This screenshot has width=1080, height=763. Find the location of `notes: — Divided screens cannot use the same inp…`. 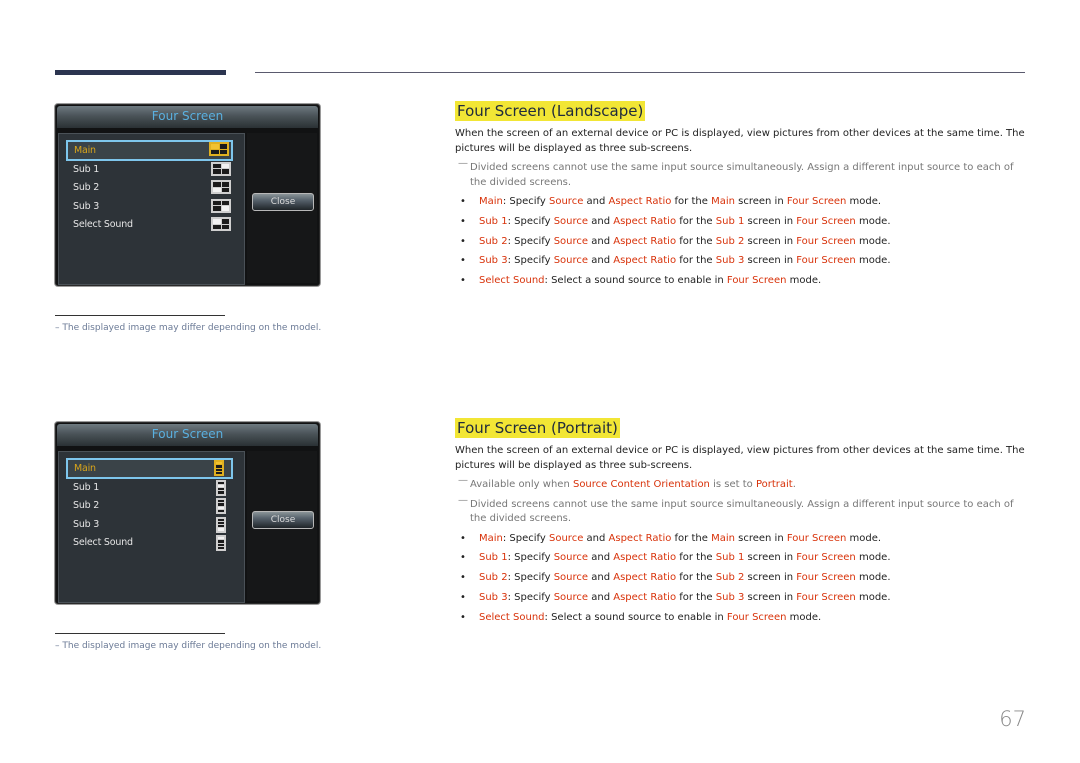

notes: — Divided screens cannot use the same inp… is located at coordinates (742, 174).